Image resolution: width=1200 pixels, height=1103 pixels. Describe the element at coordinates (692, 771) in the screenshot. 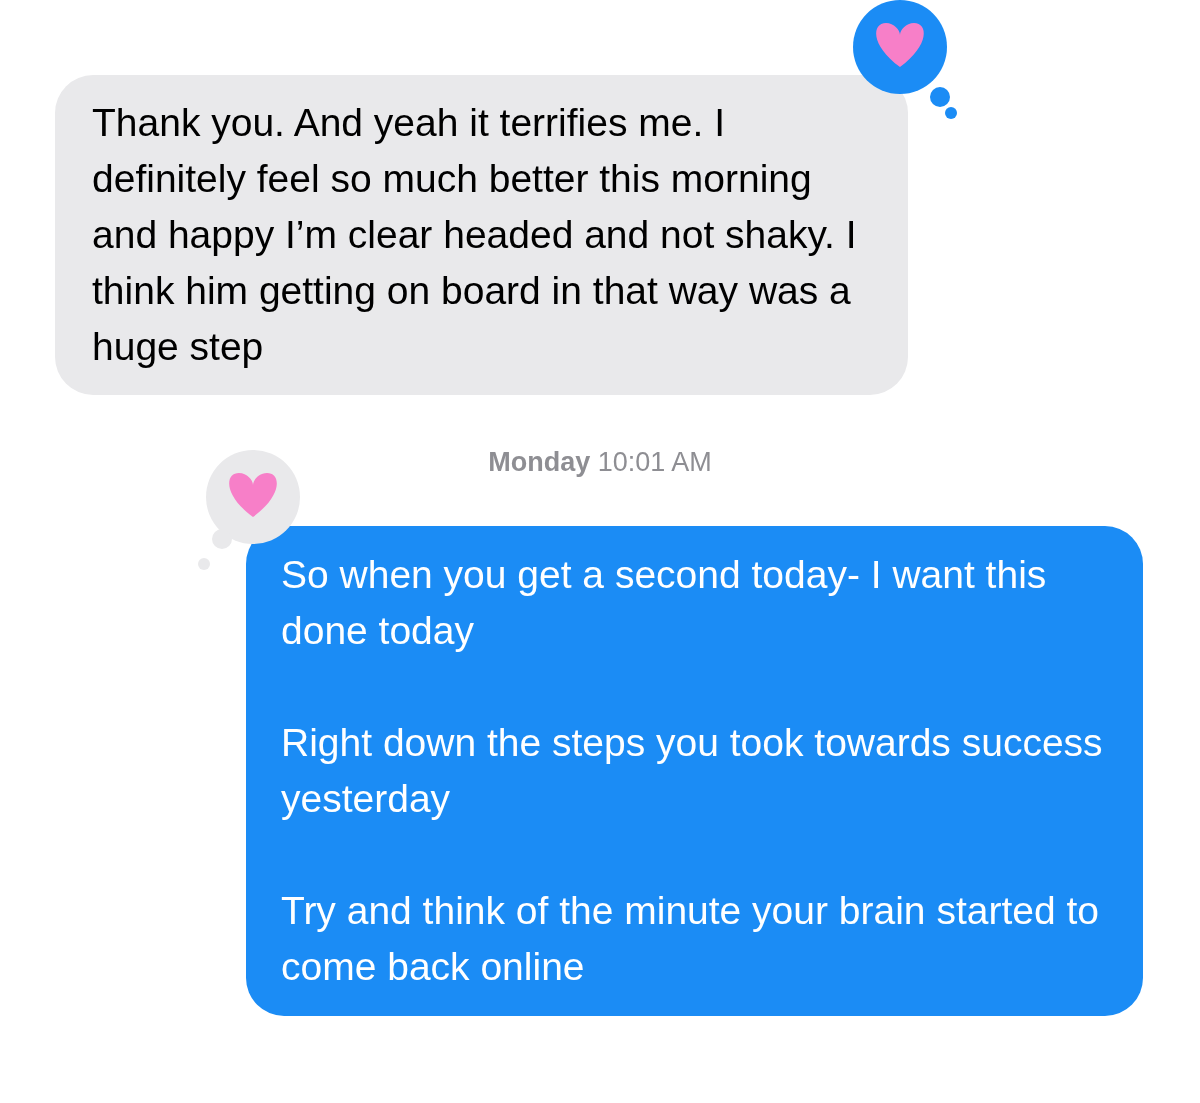

I see `message-text: Right down the steps you took towards success yesterday` at that location.